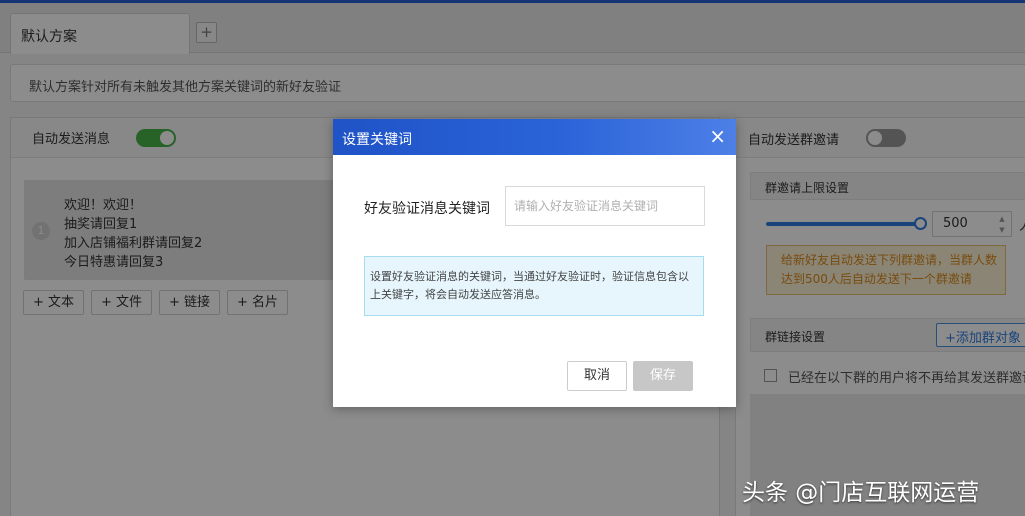 Image resolution: width=1025 pixels, height=516 pixels. I want to click on watermark-text: 头条 @门店互联网运营, so click(861, 493).